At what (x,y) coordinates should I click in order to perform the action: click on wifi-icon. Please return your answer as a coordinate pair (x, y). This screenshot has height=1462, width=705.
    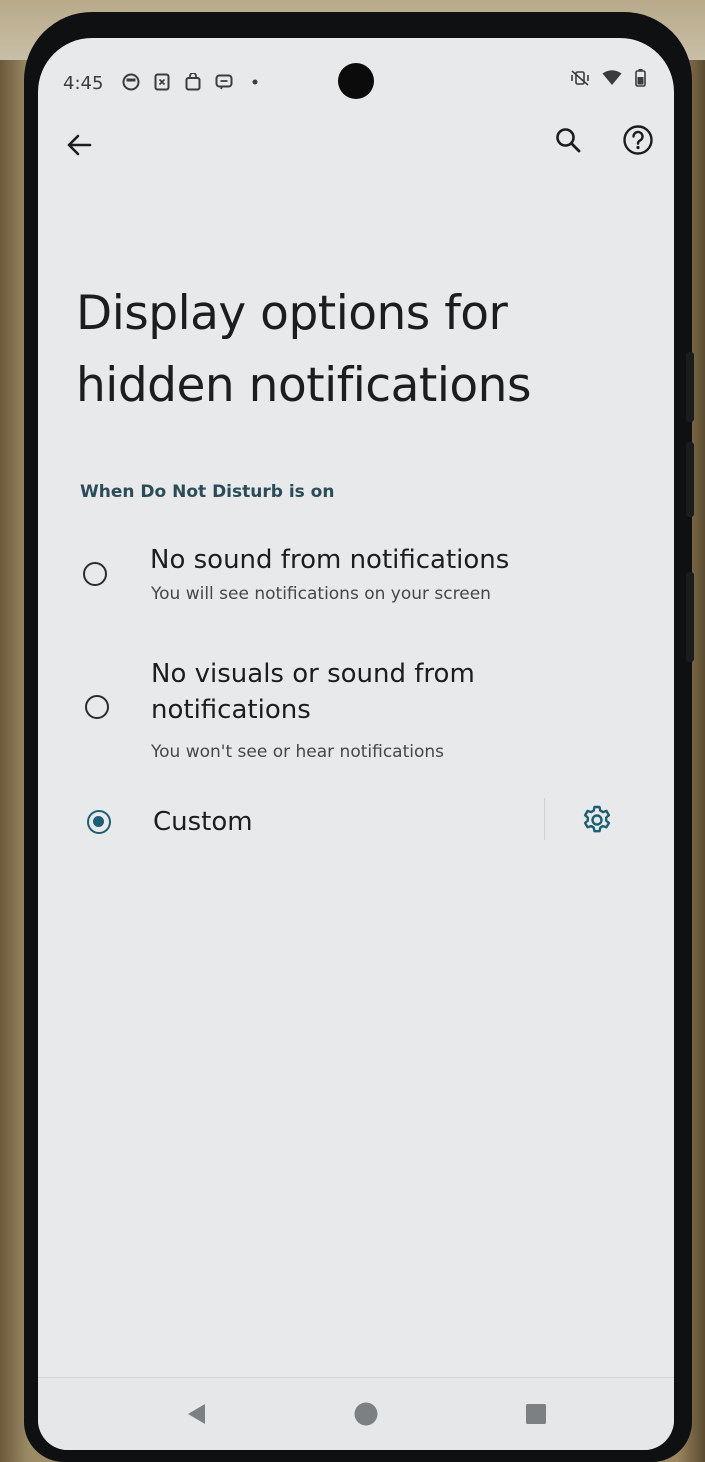
    Looking at the image, I should click on (612, 78).